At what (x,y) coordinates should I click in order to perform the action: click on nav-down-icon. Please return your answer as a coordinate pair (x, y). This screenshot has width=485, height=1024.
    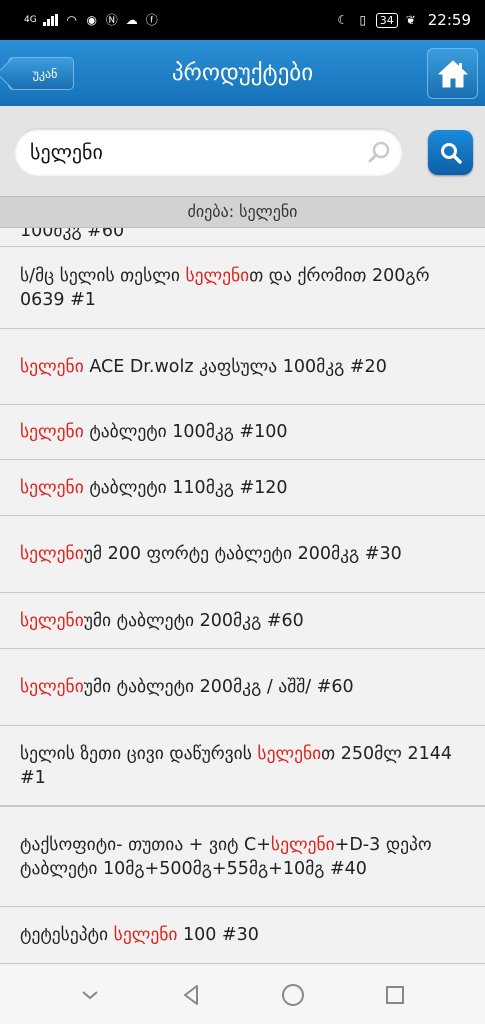
    Looking at the image, I should click on (90, 995).